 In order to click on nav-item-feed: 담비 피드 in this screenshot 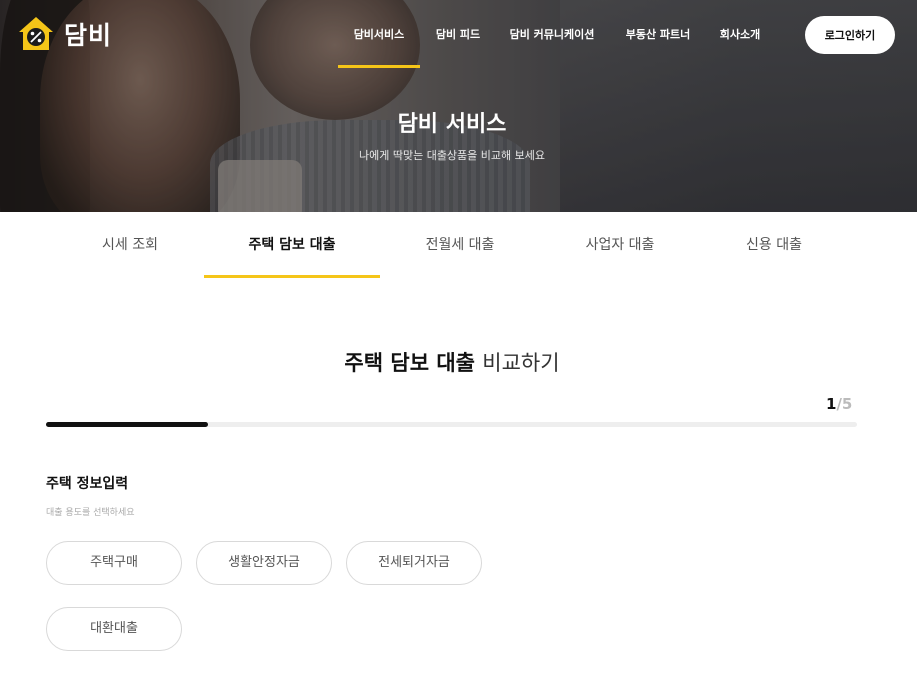, I will do `click(458, 35)`.